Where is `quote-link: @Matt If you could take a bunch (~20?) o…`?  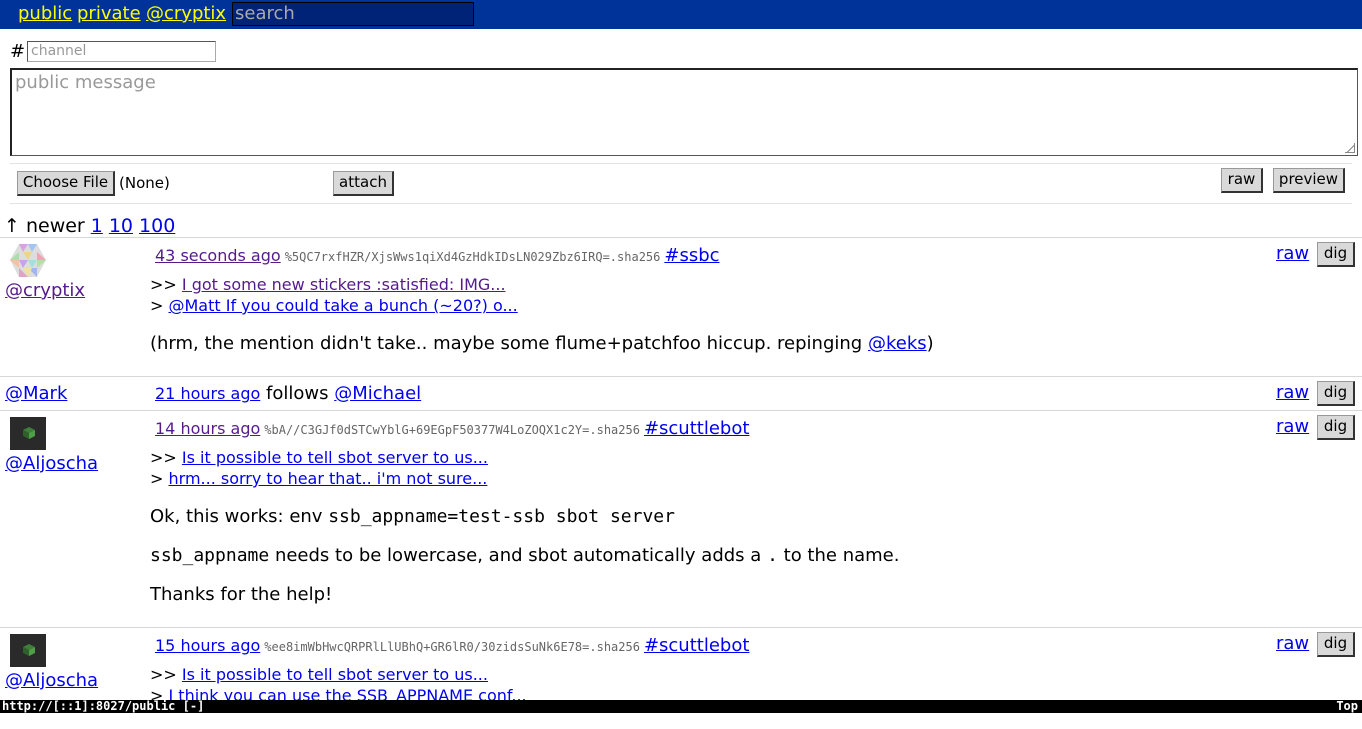 quote-link: @Matt If you could take a bunch (~20?) o… is located at coordinates (343, 305).